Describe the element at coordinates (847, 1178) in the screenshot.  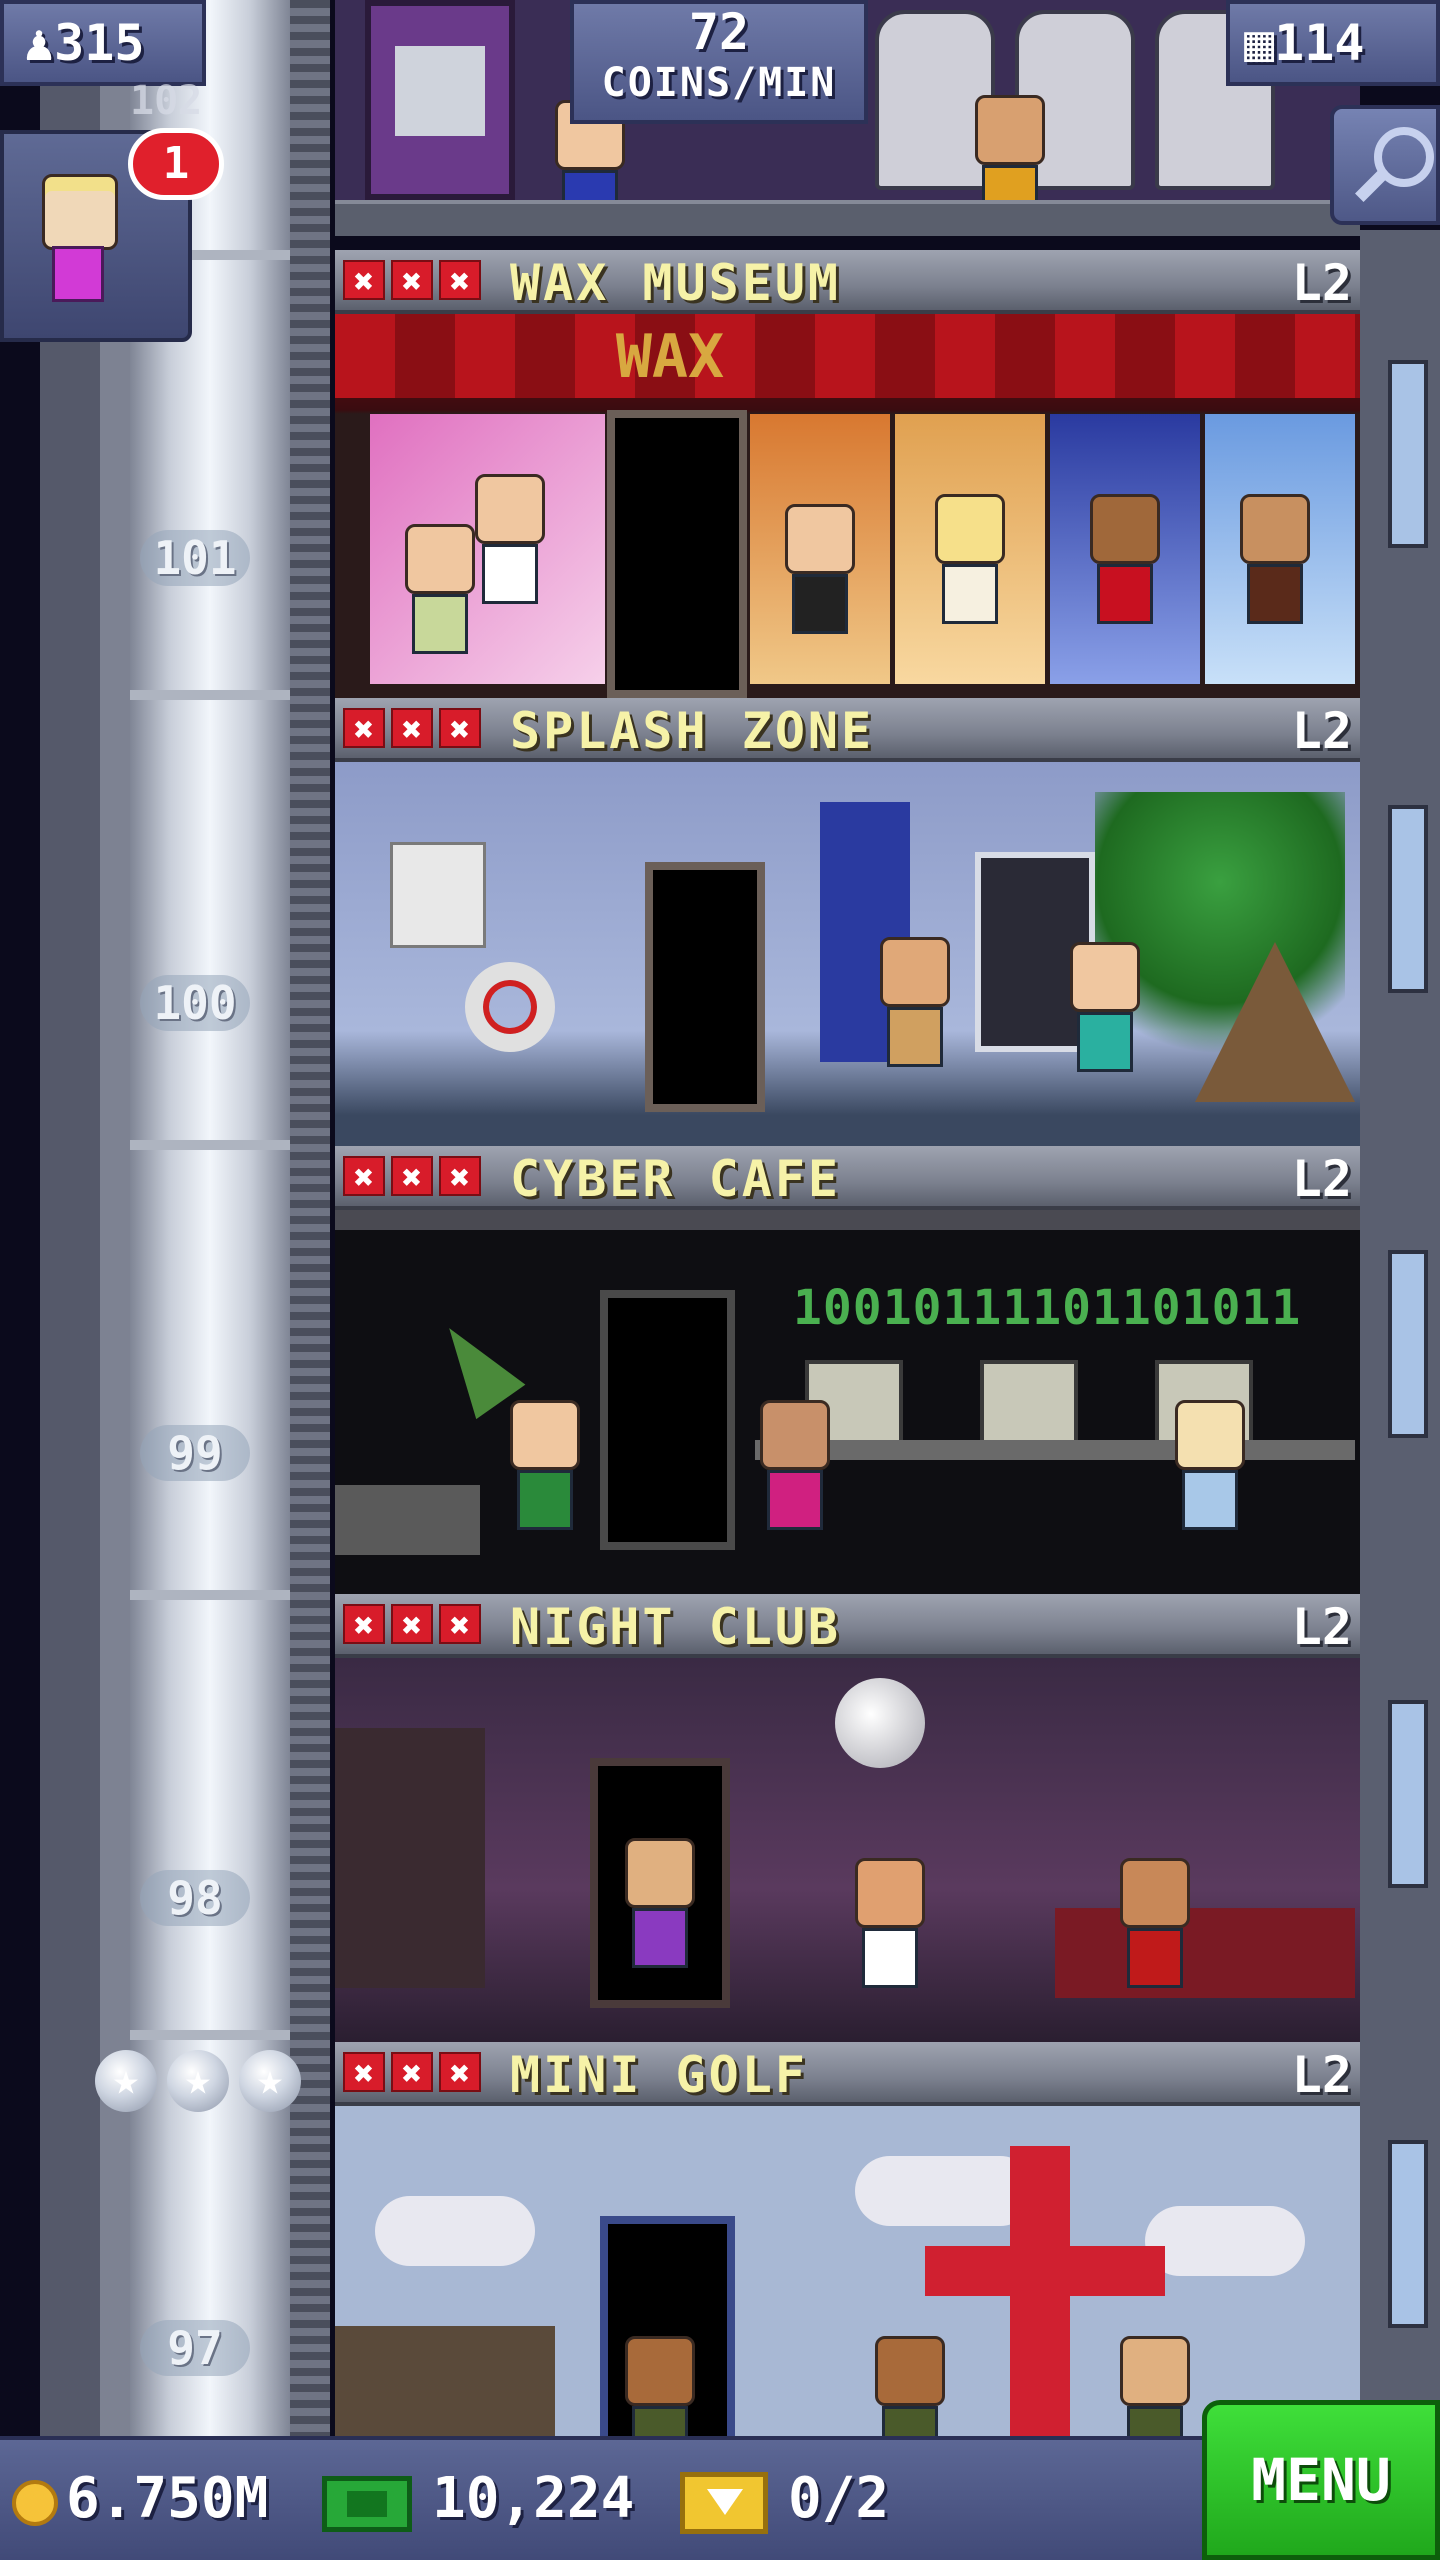
I see `floor-title-bar: ✖ ✖ ✖ CYBER CAFE L2` at that location.